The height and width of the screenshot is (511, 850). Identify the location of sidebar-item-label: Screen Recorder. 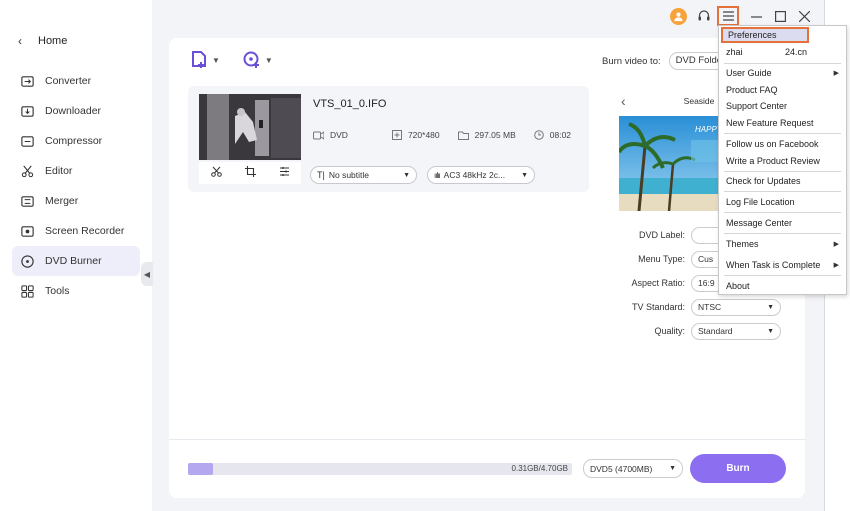
(85, 231).